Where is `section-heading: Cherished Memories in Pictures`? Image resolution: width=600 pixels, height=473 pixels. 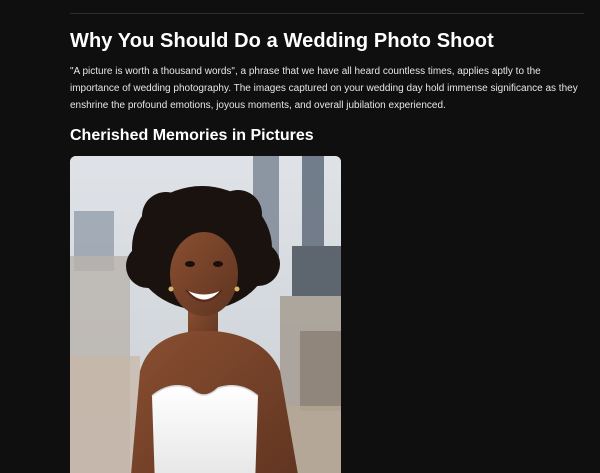 section-heading: Cherished Memories in Pictures is located at coordinates (192, 135).